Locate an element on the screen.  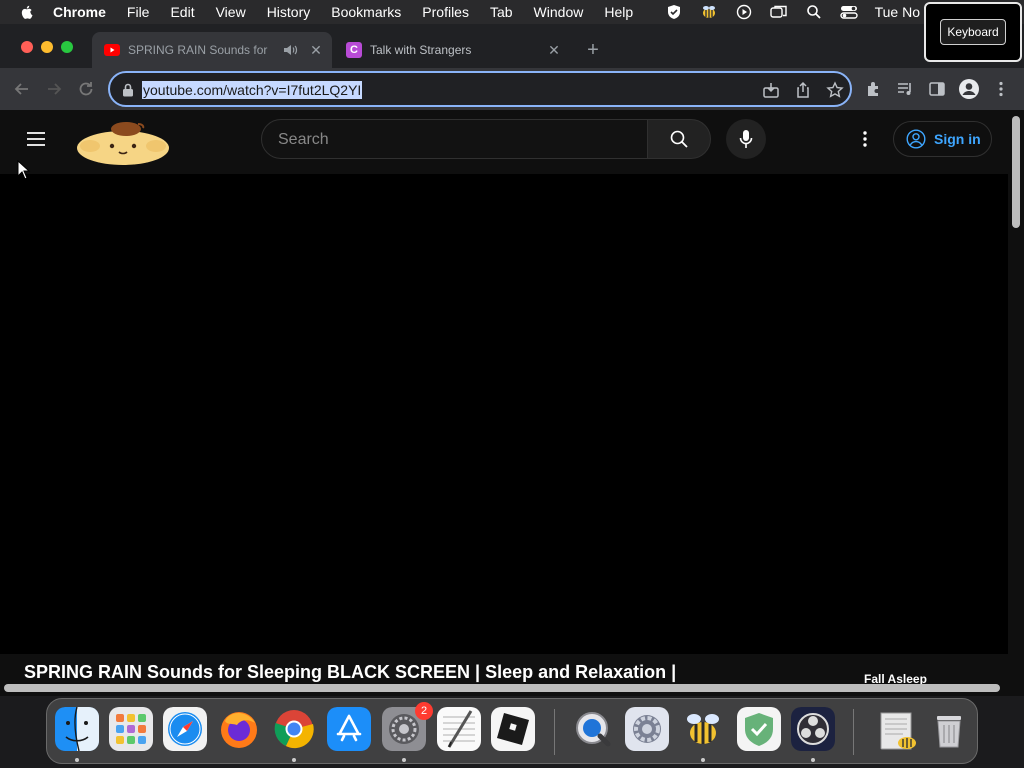
settings-gear-icon is located at coordinates (647, 729).